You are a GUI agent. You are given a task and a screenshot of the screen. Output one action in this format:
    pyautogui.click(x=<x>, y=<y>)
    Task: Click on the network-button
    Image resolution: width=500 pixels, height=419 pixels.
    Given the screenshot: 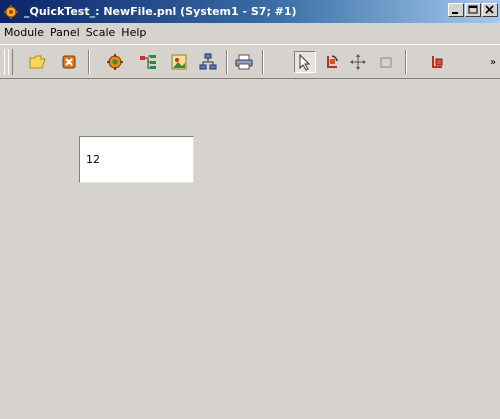 What is the action you would take?
    pyautogui.click(x=208, y=62)
    